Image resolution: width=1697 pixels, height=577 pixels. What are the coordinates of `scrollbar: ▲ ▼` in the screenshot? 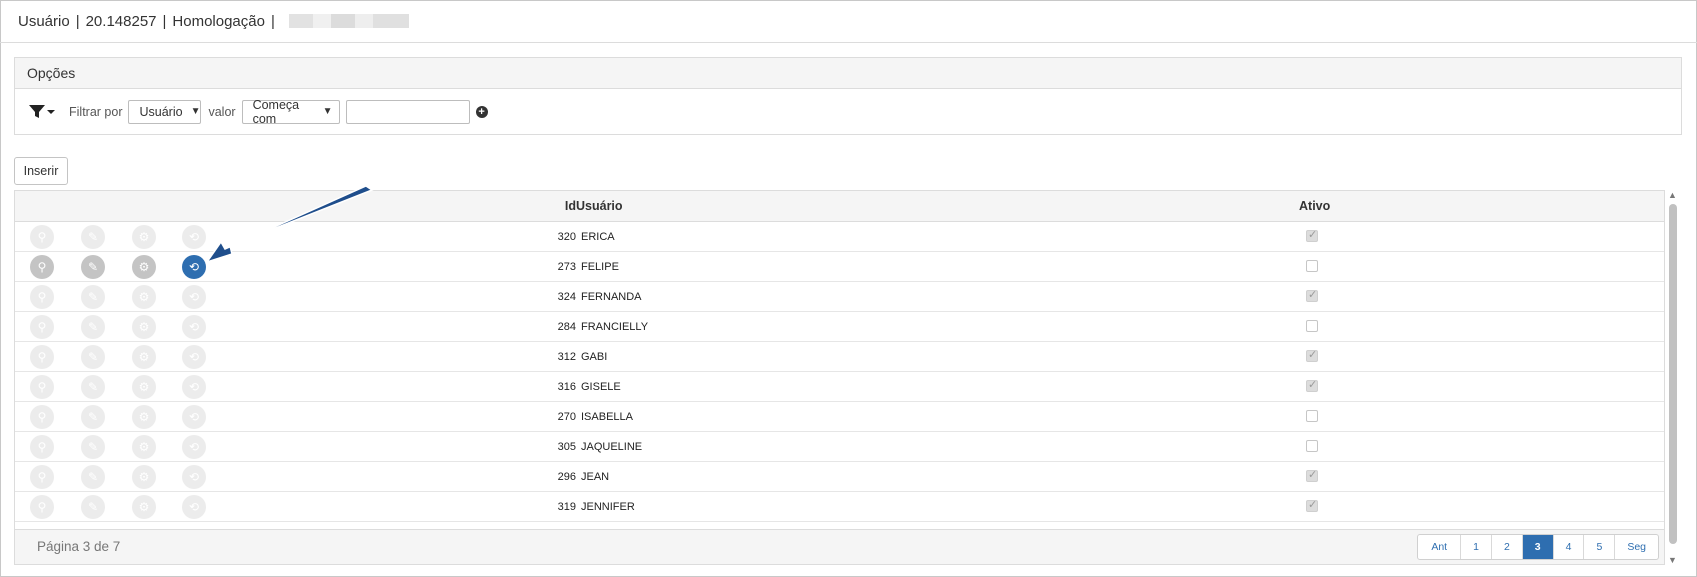 It's located at (1673, 377).